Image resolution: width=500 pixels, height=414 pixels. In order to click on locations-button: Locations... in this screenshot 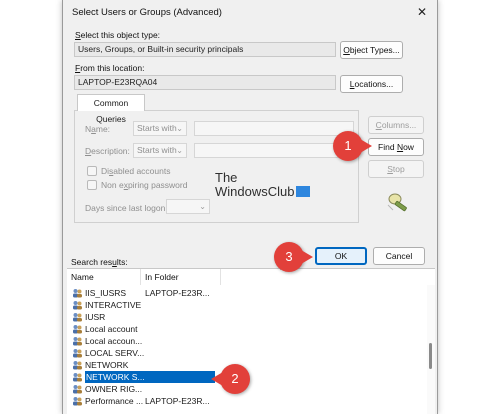, I will do `click(371, 84)`.